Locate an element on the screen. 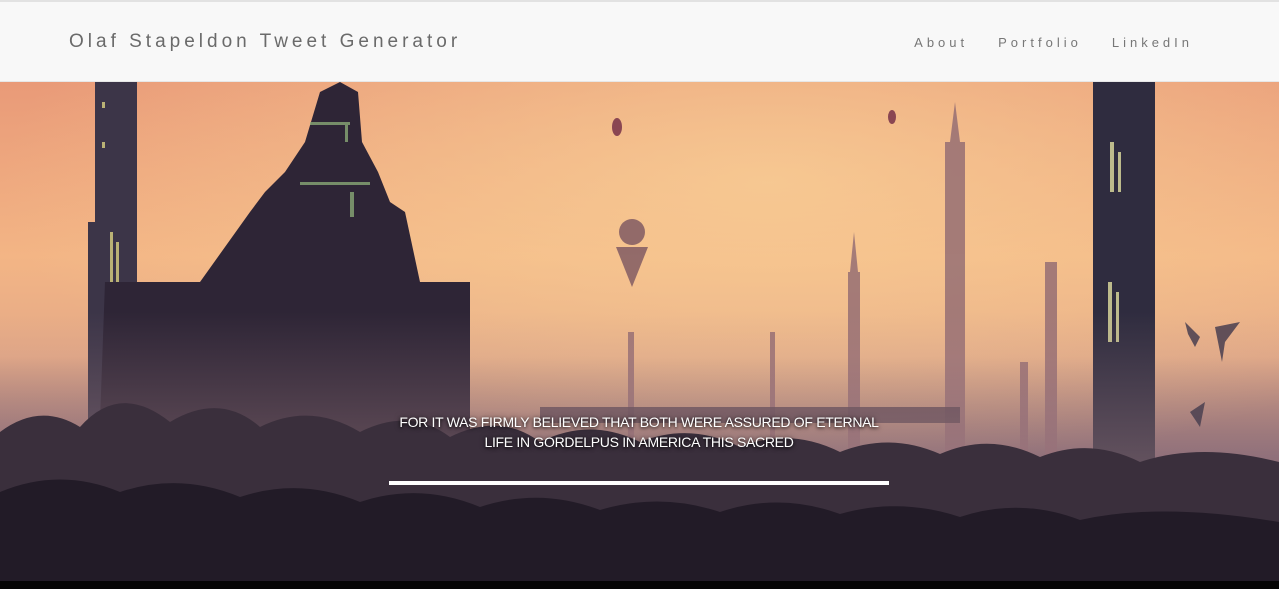  nav-portfolio-link: Portfolio is located at coordinates (1040, 42).